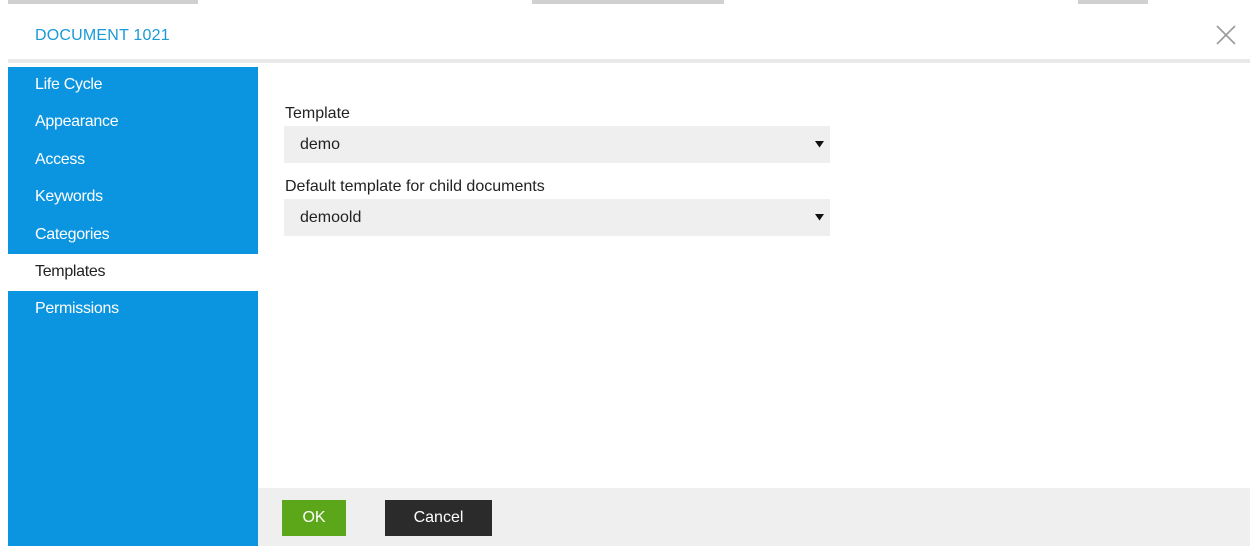  I want to click on template-select: demo, so click(557, 144).